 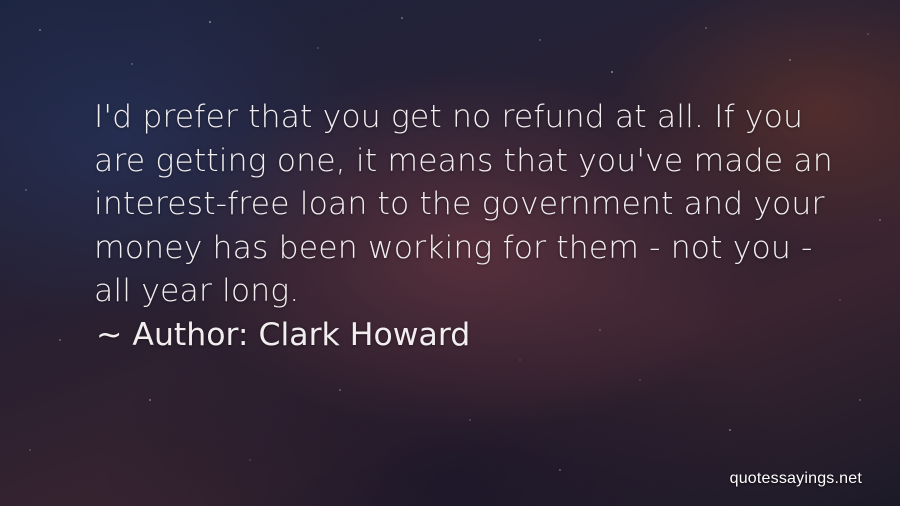 What do you see at coordinates (190, 334) in the screenshot?
I see `author-label: Author:` at bounding box center [190, 334].